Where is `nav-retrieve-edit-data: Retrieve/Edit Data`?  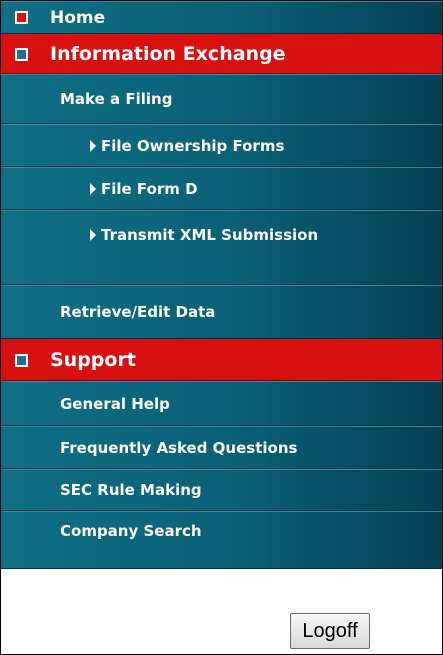
nav-retrieve-edit-data: Retrieve/Edit Data is located at coordinates (221, 312).